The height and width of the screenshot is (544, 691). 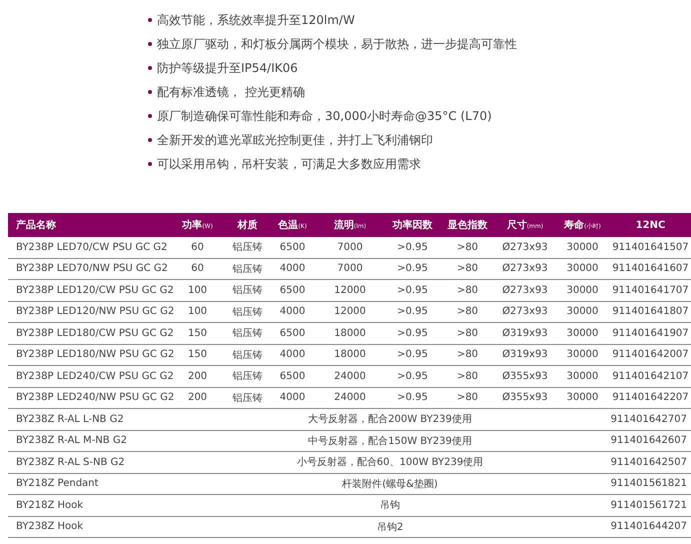 What do you see at coordinates (89, 527) in the screenshot?
I see `table-cell: BY238Z Hook` at bounding box center [89, 527].